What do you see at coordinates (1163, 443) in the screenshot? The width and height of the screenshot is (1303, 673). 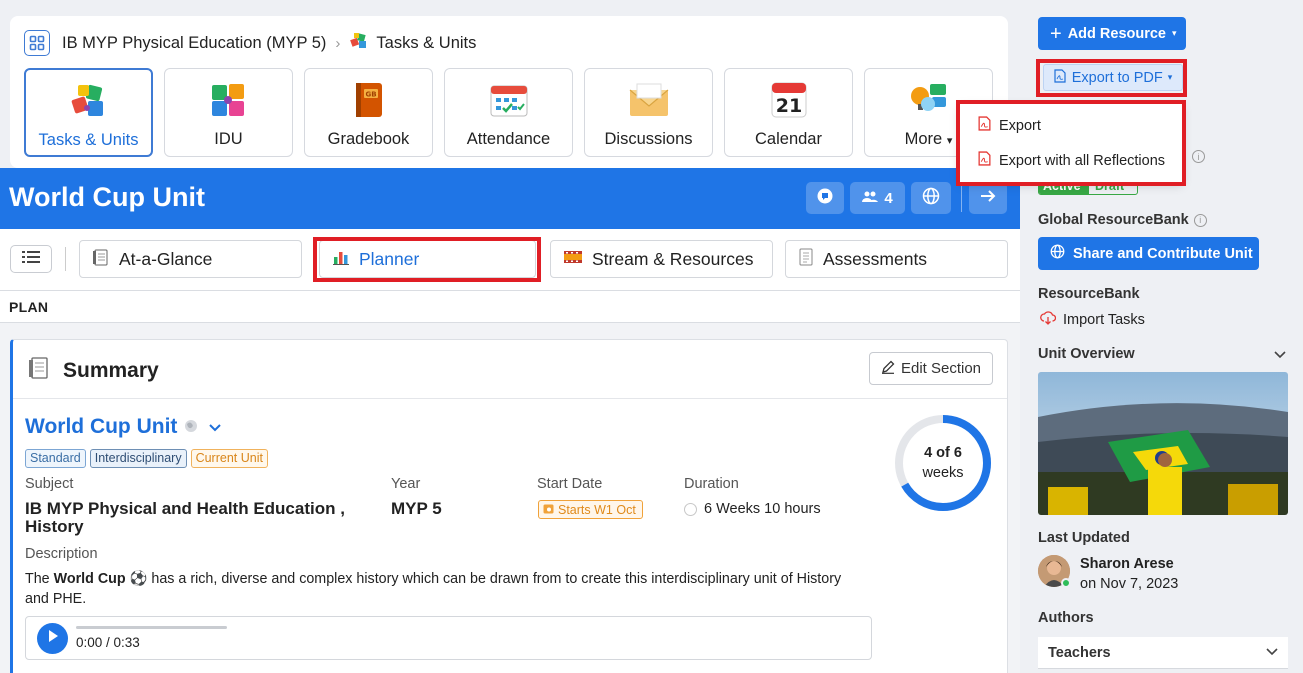 I see `unit-overview-image` at bounding box center [1163, 443].